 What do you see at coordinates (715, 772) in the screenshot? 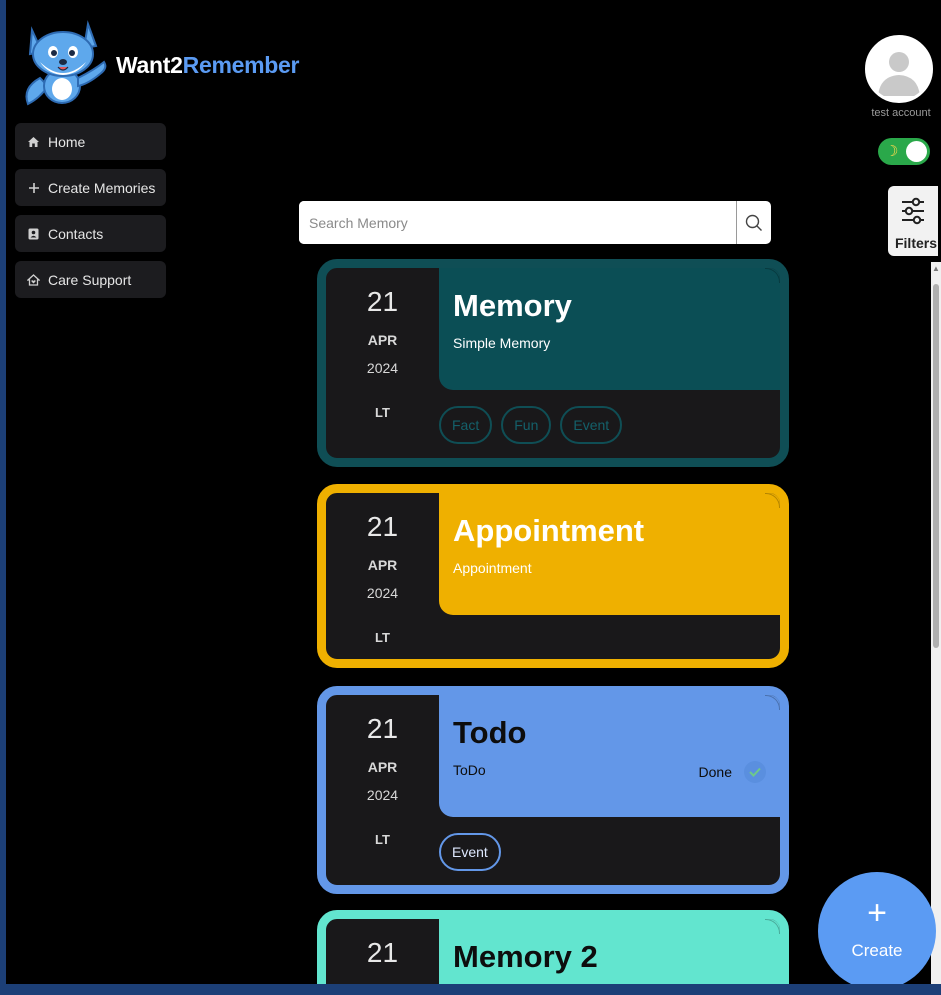
I see `todo-status: Done` at bounding box center [715, 772].